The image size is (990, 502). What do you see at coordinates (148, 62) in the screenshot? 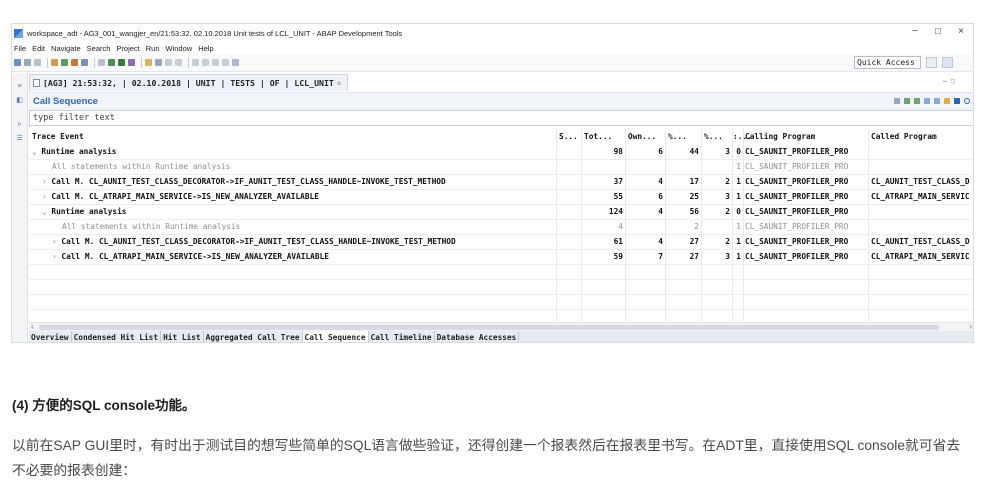
I see `open-type-icon` at bounding box center [148, 62].